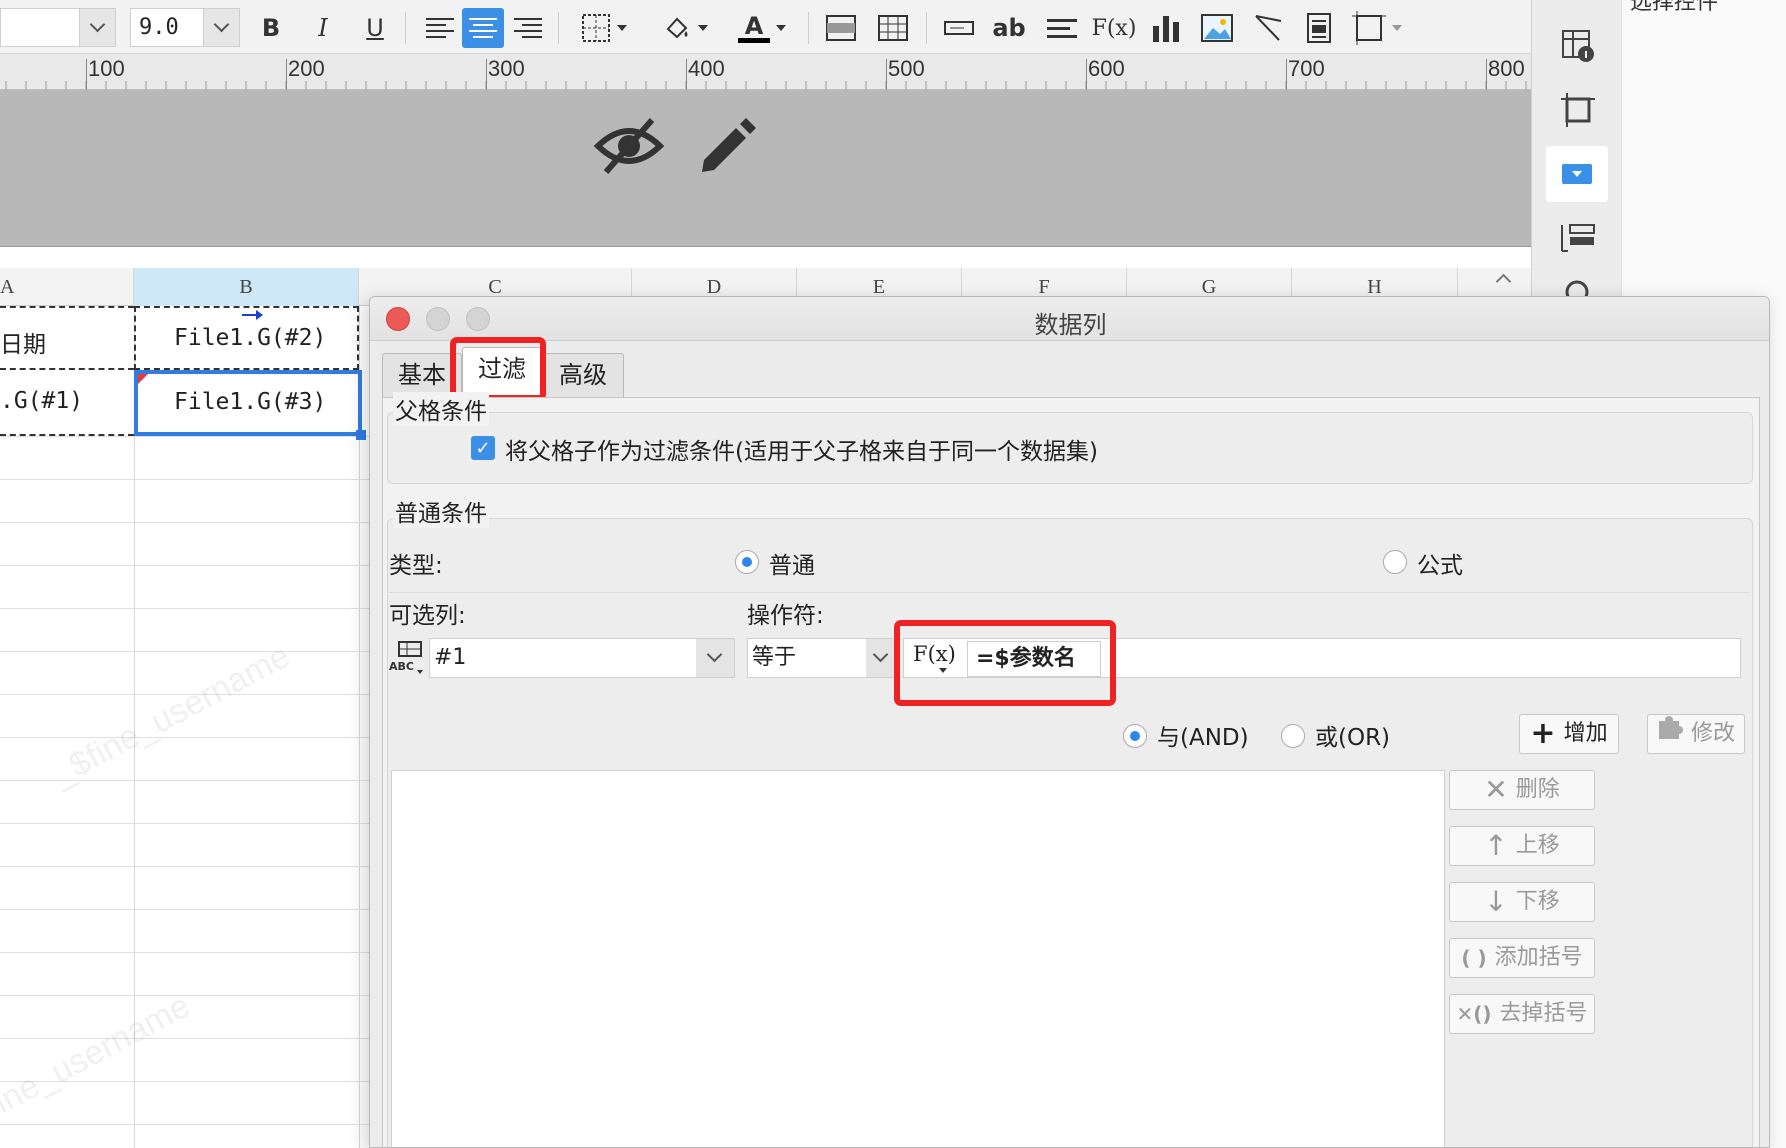 Image resolution: width=1786 pixels, height=1148 pixels. Describe the element at coordinates (1395, 562) in the screenshot. I see `type-formula-radio` at that location.